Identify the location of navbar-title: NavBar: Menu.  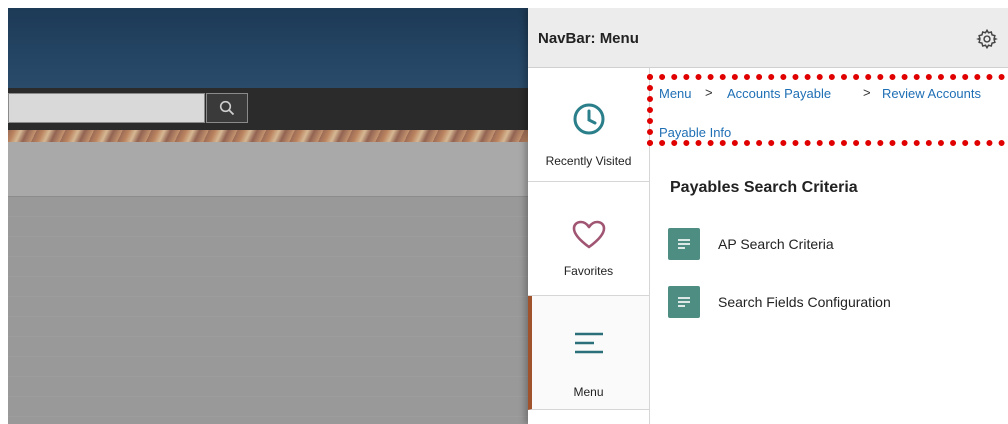
(588, 38).